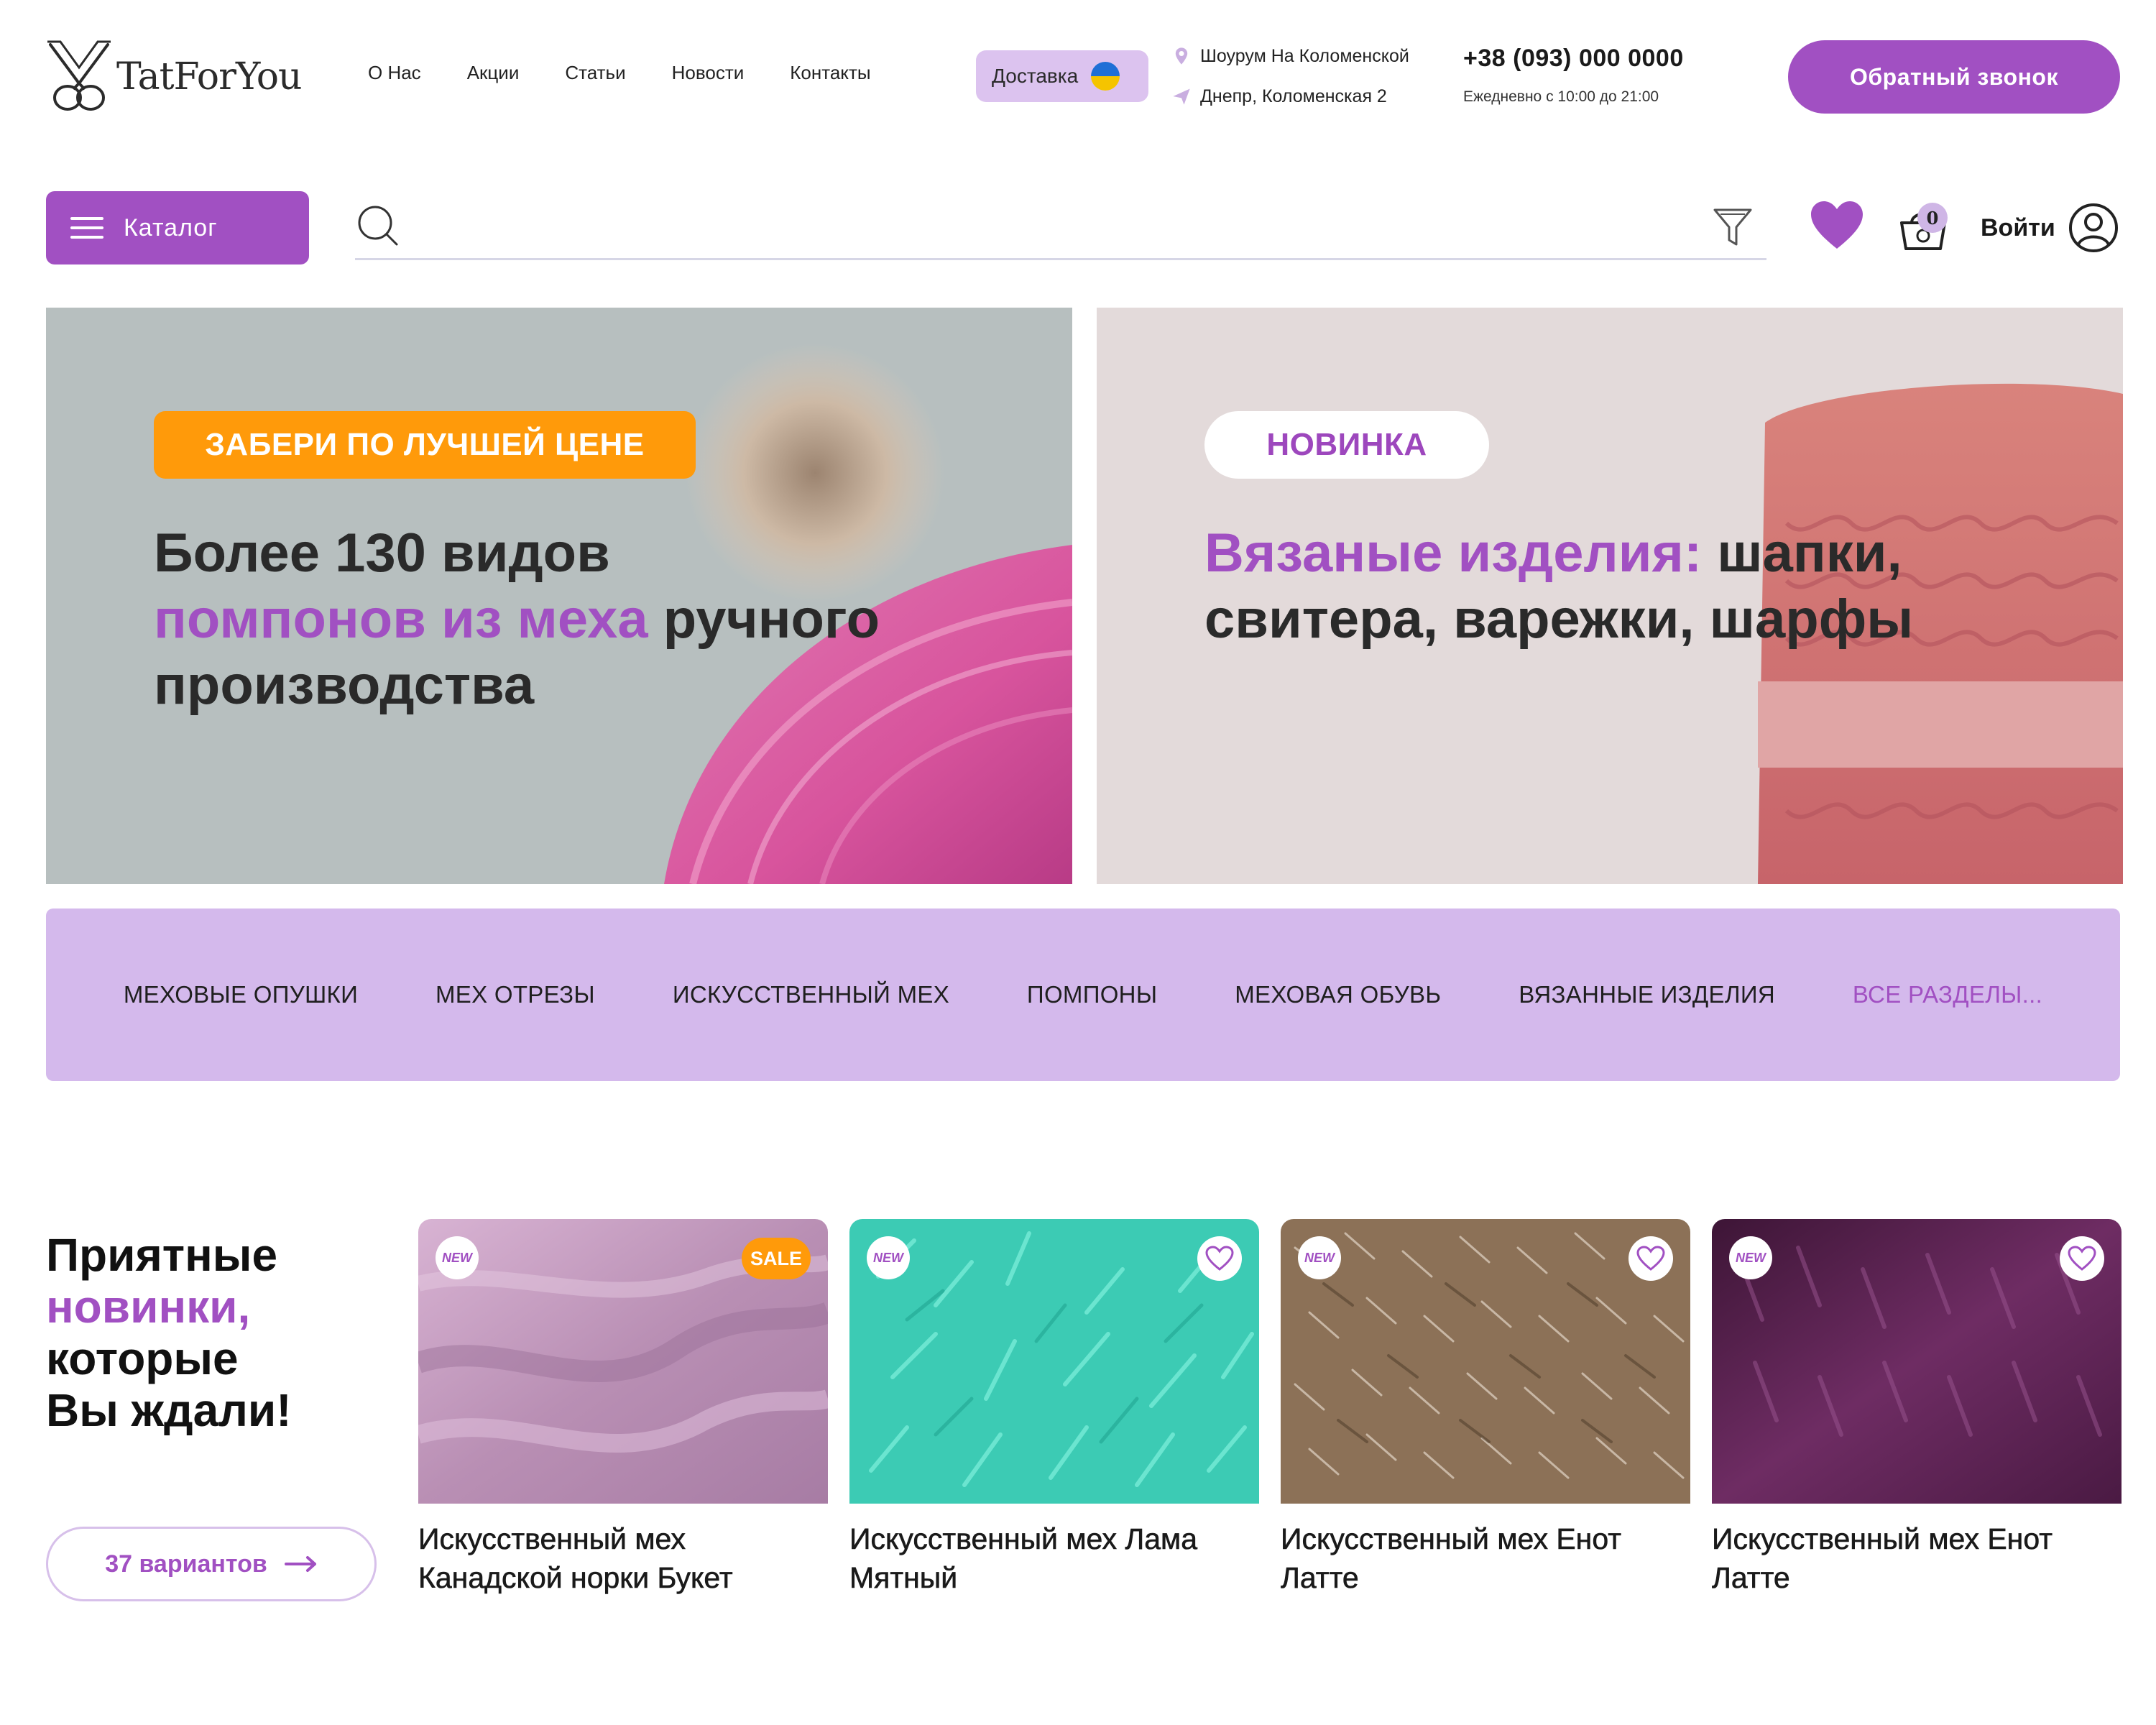  Describe the element at coordinates (515, 994) in the screenshot. I see `category-fur-cuts: МЕХ ОТРЕЗЫ` at that location.